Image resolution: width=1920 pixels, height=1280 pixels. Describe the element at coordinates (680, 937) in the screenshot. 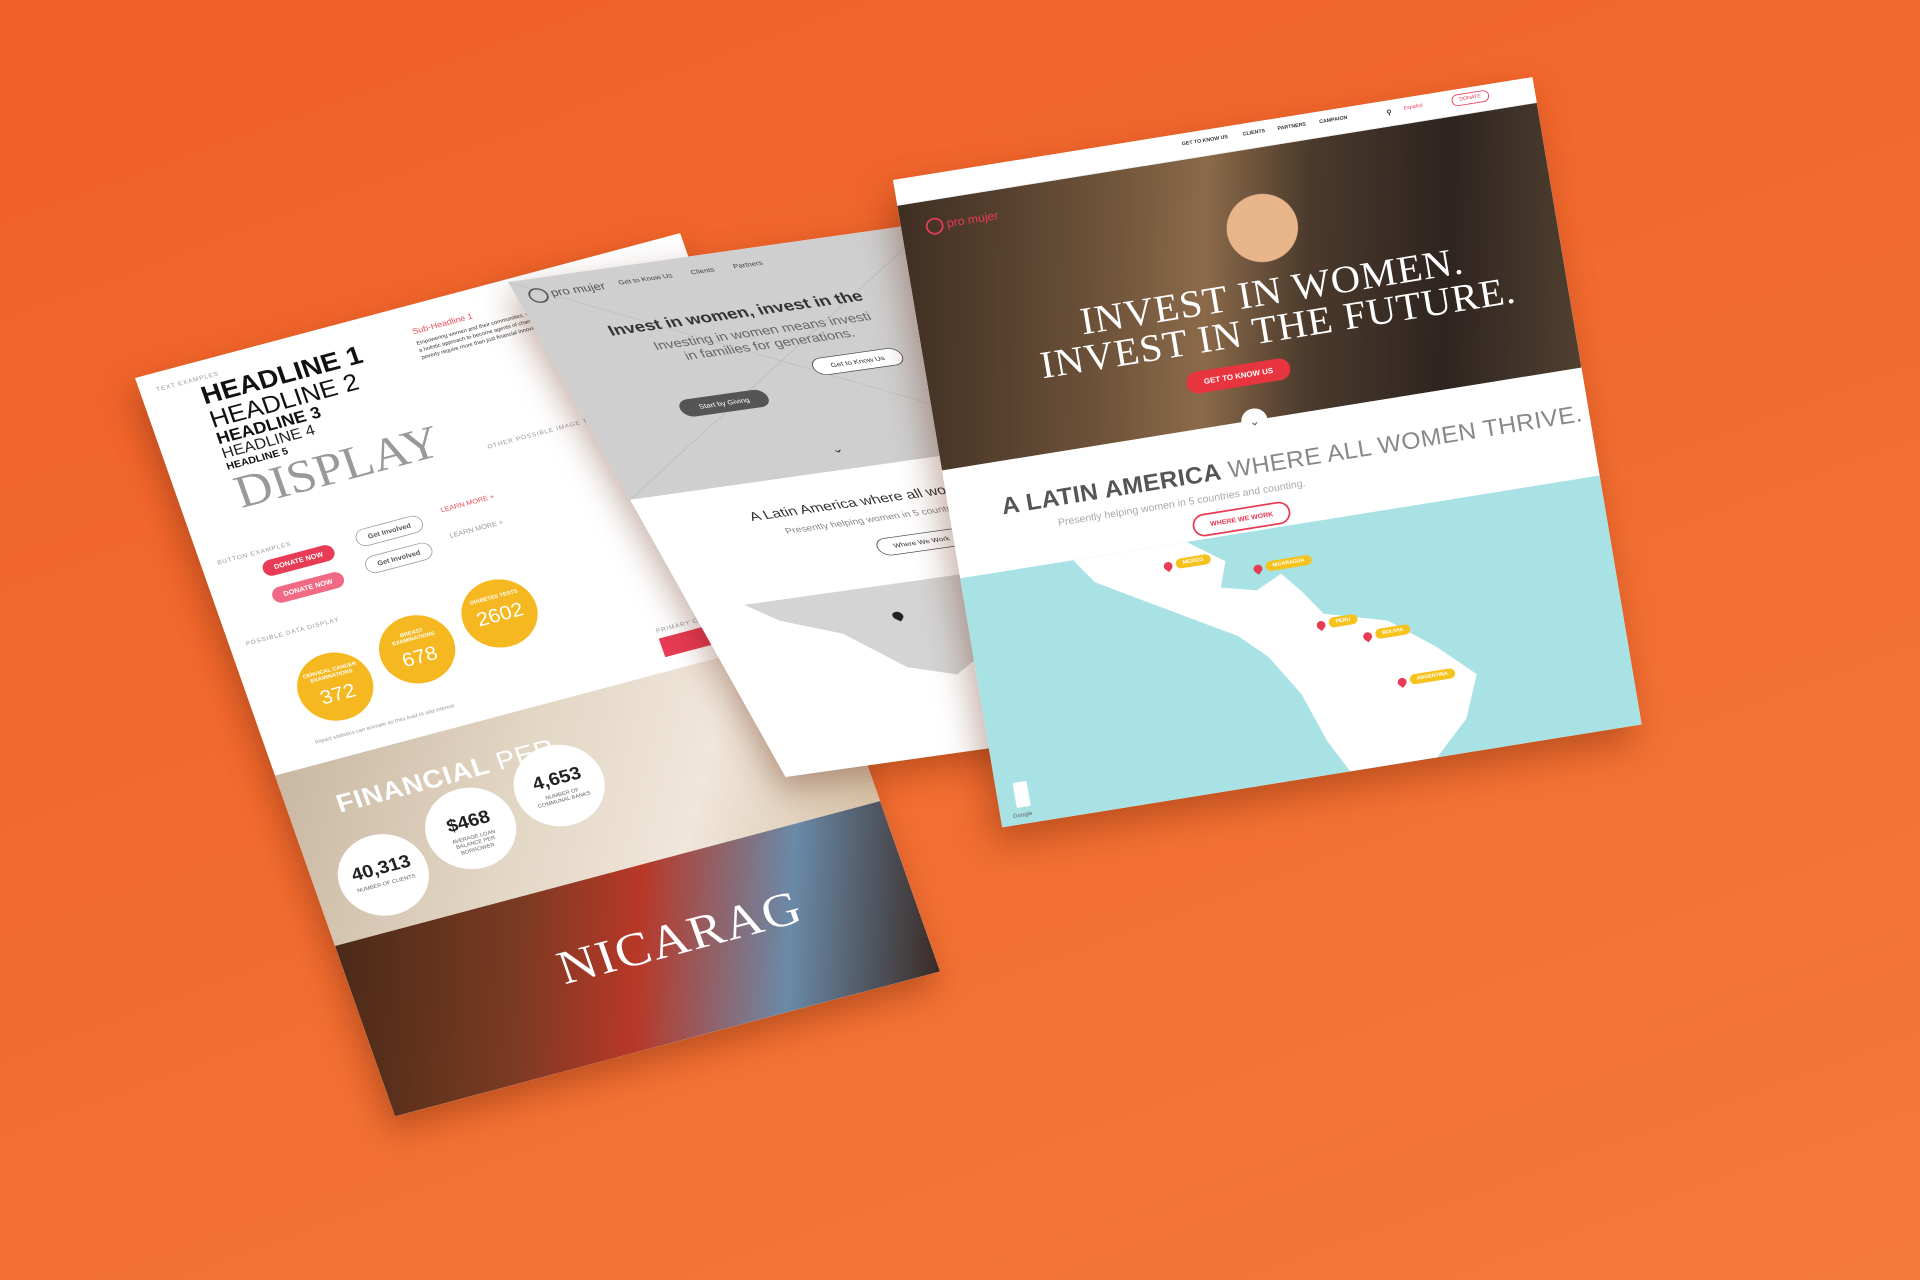

I see `country-title: NICARAG` at that location.